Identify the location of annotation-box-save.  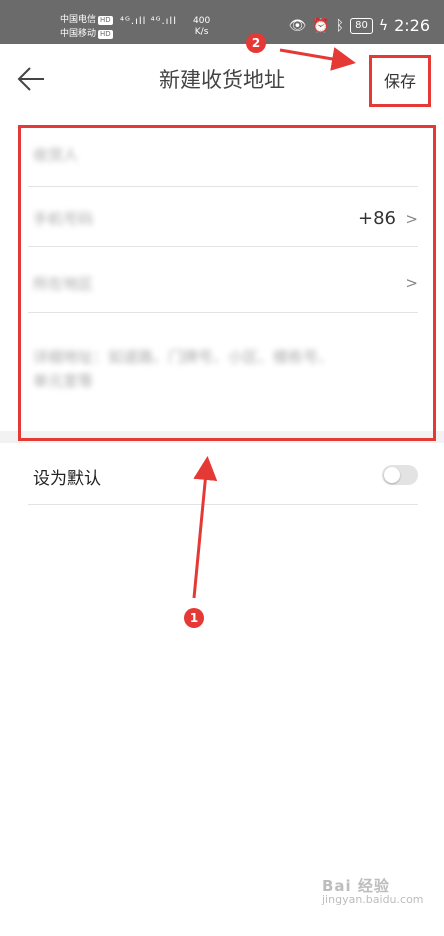
(400, 81).